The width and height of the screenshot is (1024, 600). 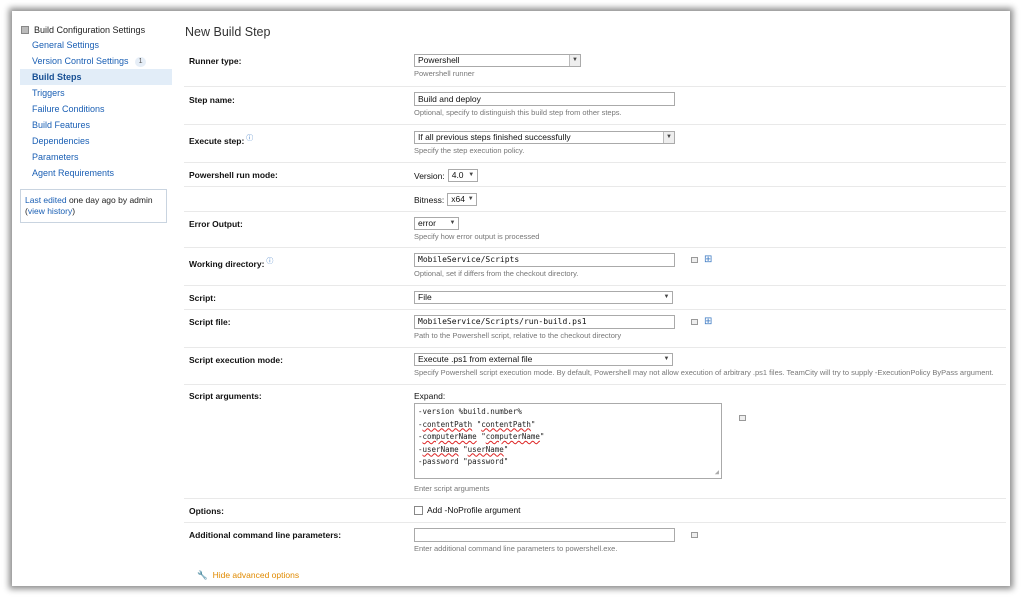 I want to click on execute-step-label-wrap: Execute step: ⓘ, so click(x=221, y=139).